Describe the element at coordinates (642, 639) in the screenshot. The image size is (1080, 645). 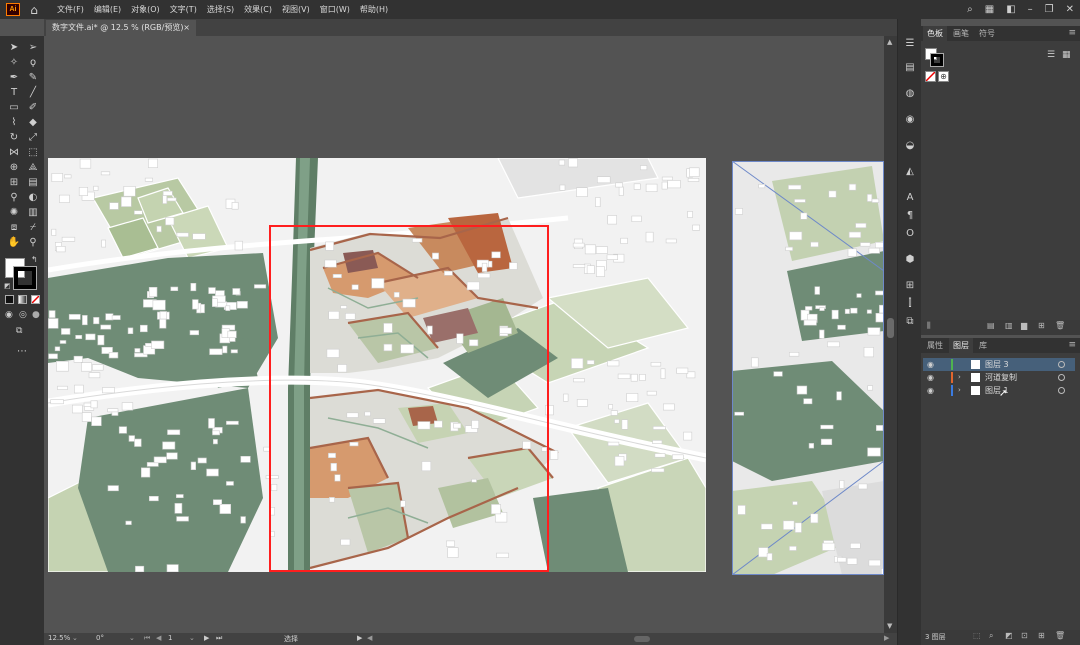
I see `horizontal-scroll-thumb` at that location.